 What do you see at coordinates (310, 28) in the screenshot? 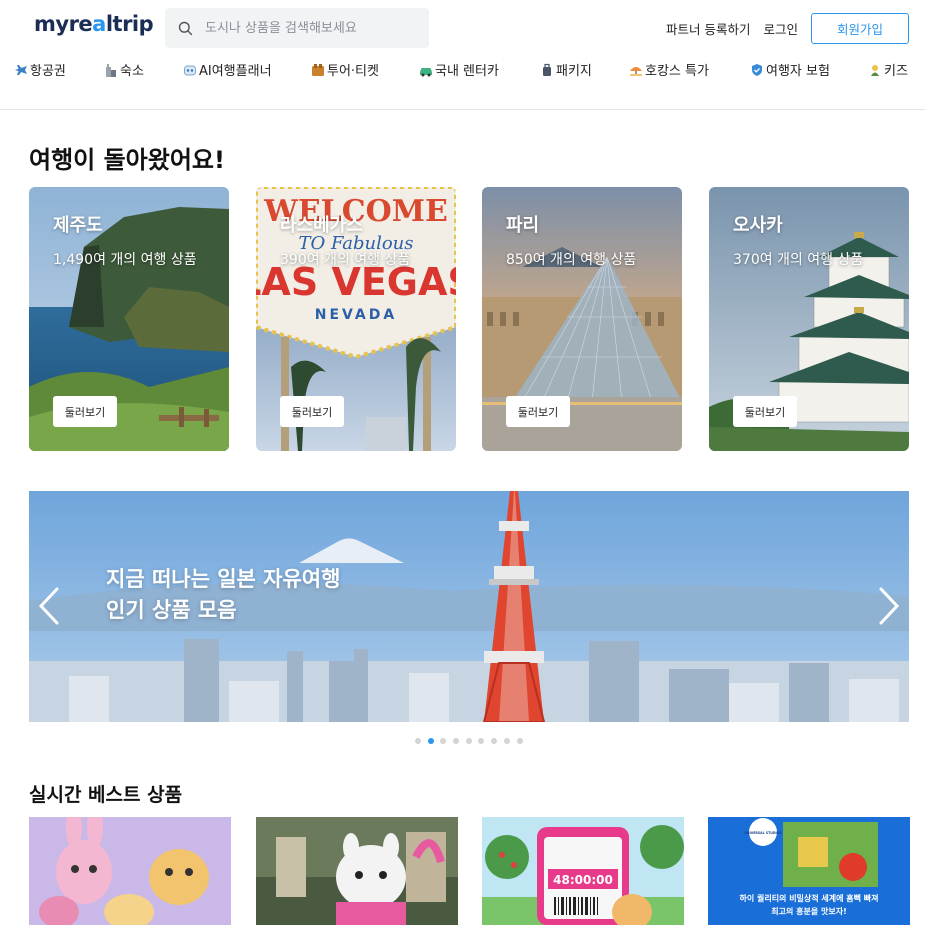
I see `search-input` at bounding box center [310, 28].